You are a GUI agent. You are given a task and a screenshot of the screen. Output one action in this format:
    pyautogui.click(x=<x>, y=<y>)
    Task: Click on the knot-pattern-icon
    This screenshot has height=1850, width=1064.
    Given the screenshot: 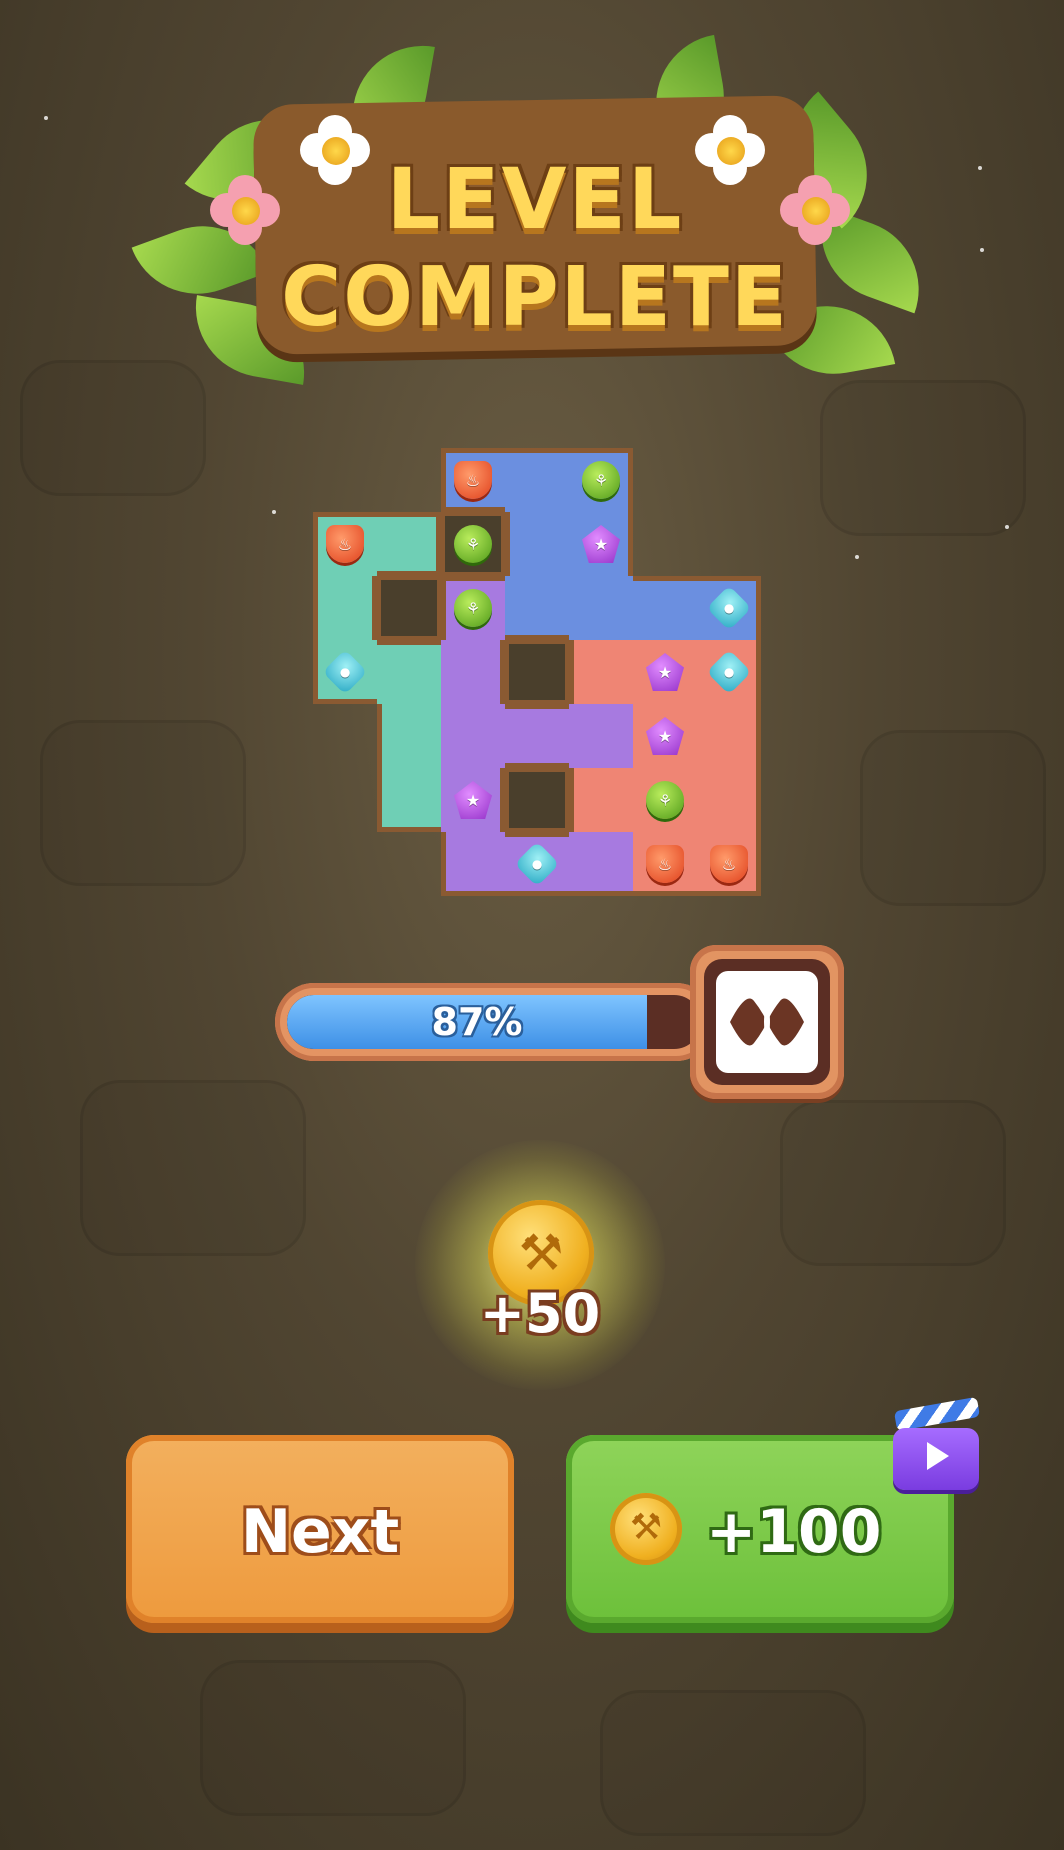 What is the action you would take?
    pyautogui.click(x=767, y=1022)
    